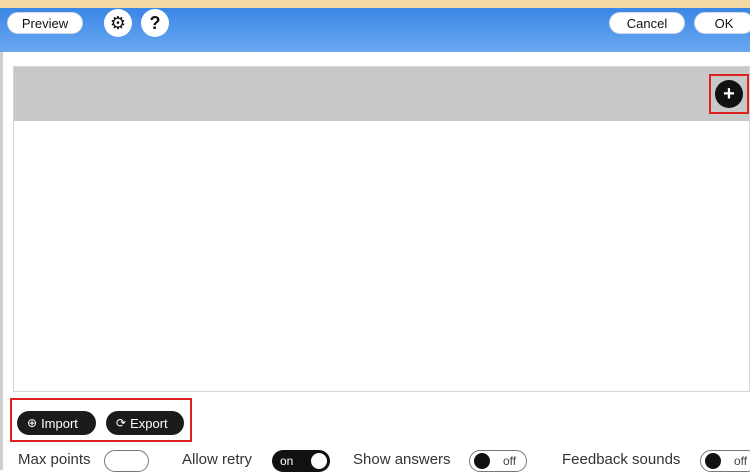 This screenshot has width=750, height=472. I want to click on question-icon: ?, so click(155, 23).